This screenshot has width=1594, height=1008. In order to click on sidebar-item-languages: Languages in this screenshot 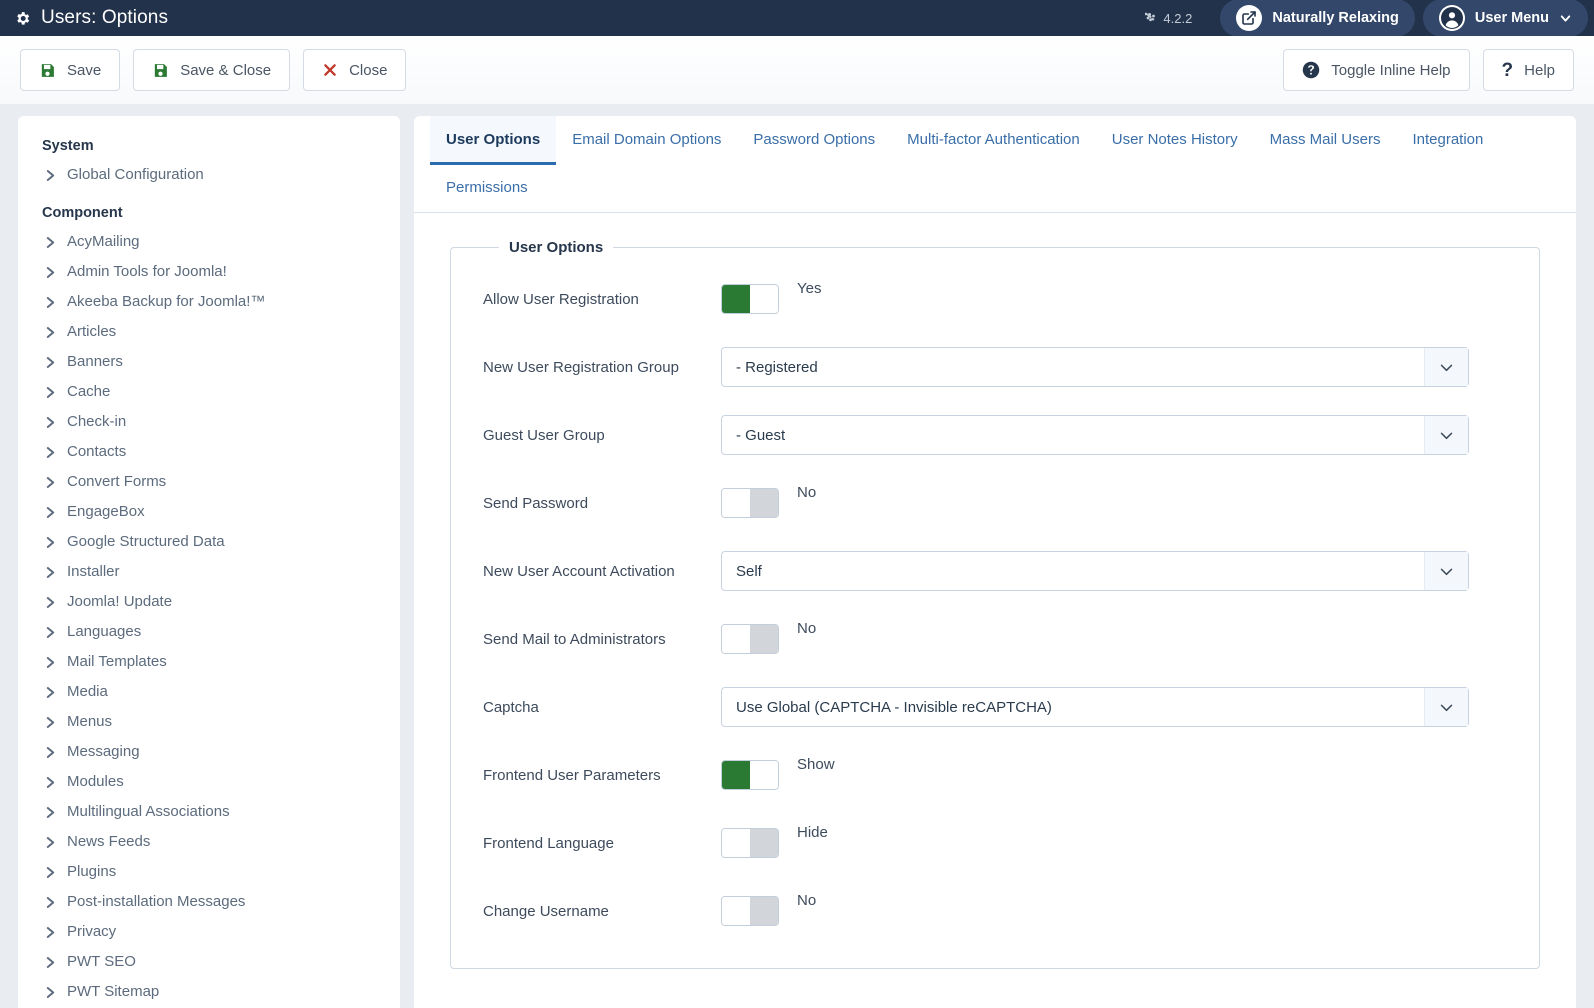, I will do `click(209, 632)`.